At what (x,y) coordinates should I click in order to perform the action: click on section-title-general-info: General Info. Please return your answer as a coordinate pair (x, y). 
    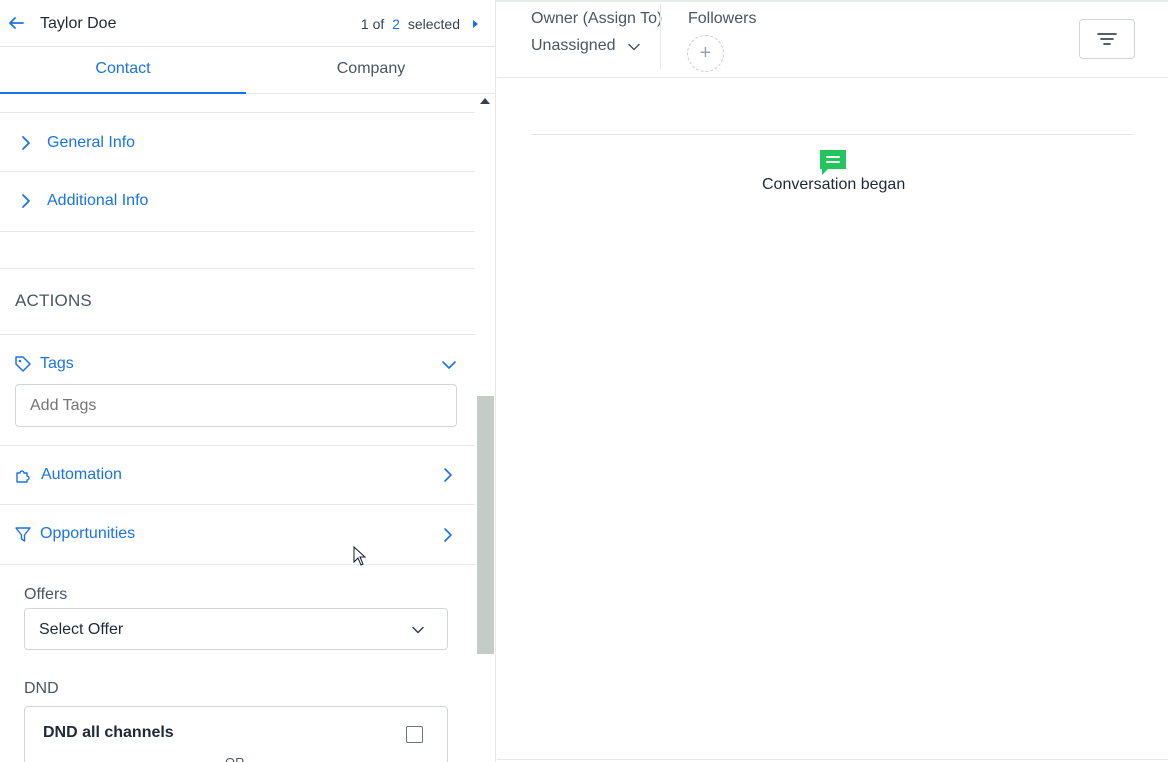
    Looking at the image, I should click on (91, 142).